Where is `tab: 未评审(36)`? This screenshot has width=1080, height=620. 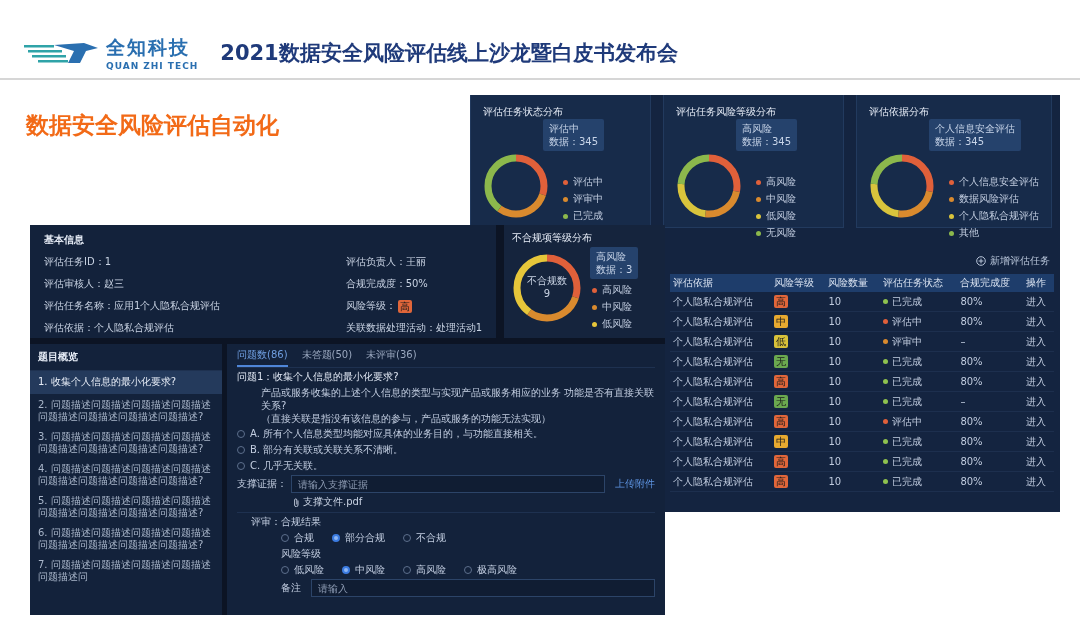
tab: 未评审(36) is located at coordinates (391, 355).